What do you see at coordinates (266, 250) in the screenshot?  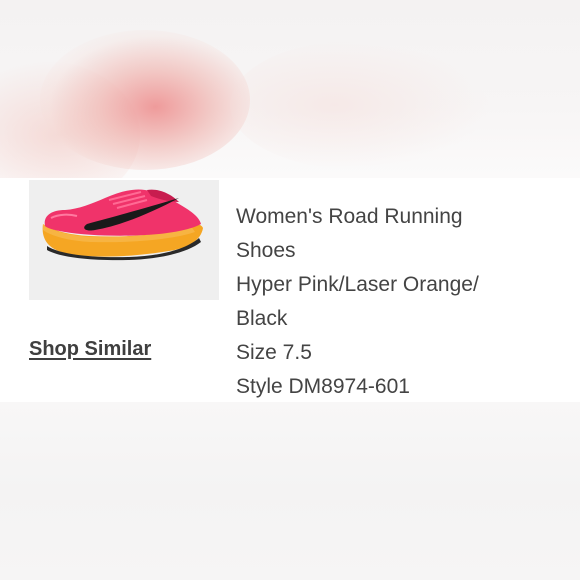 I see `product-title-line2: Shoes` at bounding box center [266, 250].